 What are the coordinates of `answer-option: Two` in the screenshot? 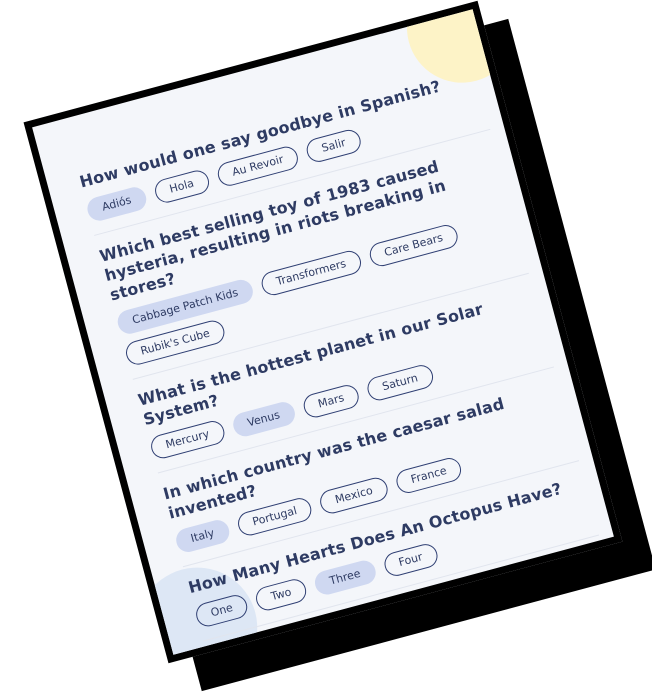 It's located at (281, 594).